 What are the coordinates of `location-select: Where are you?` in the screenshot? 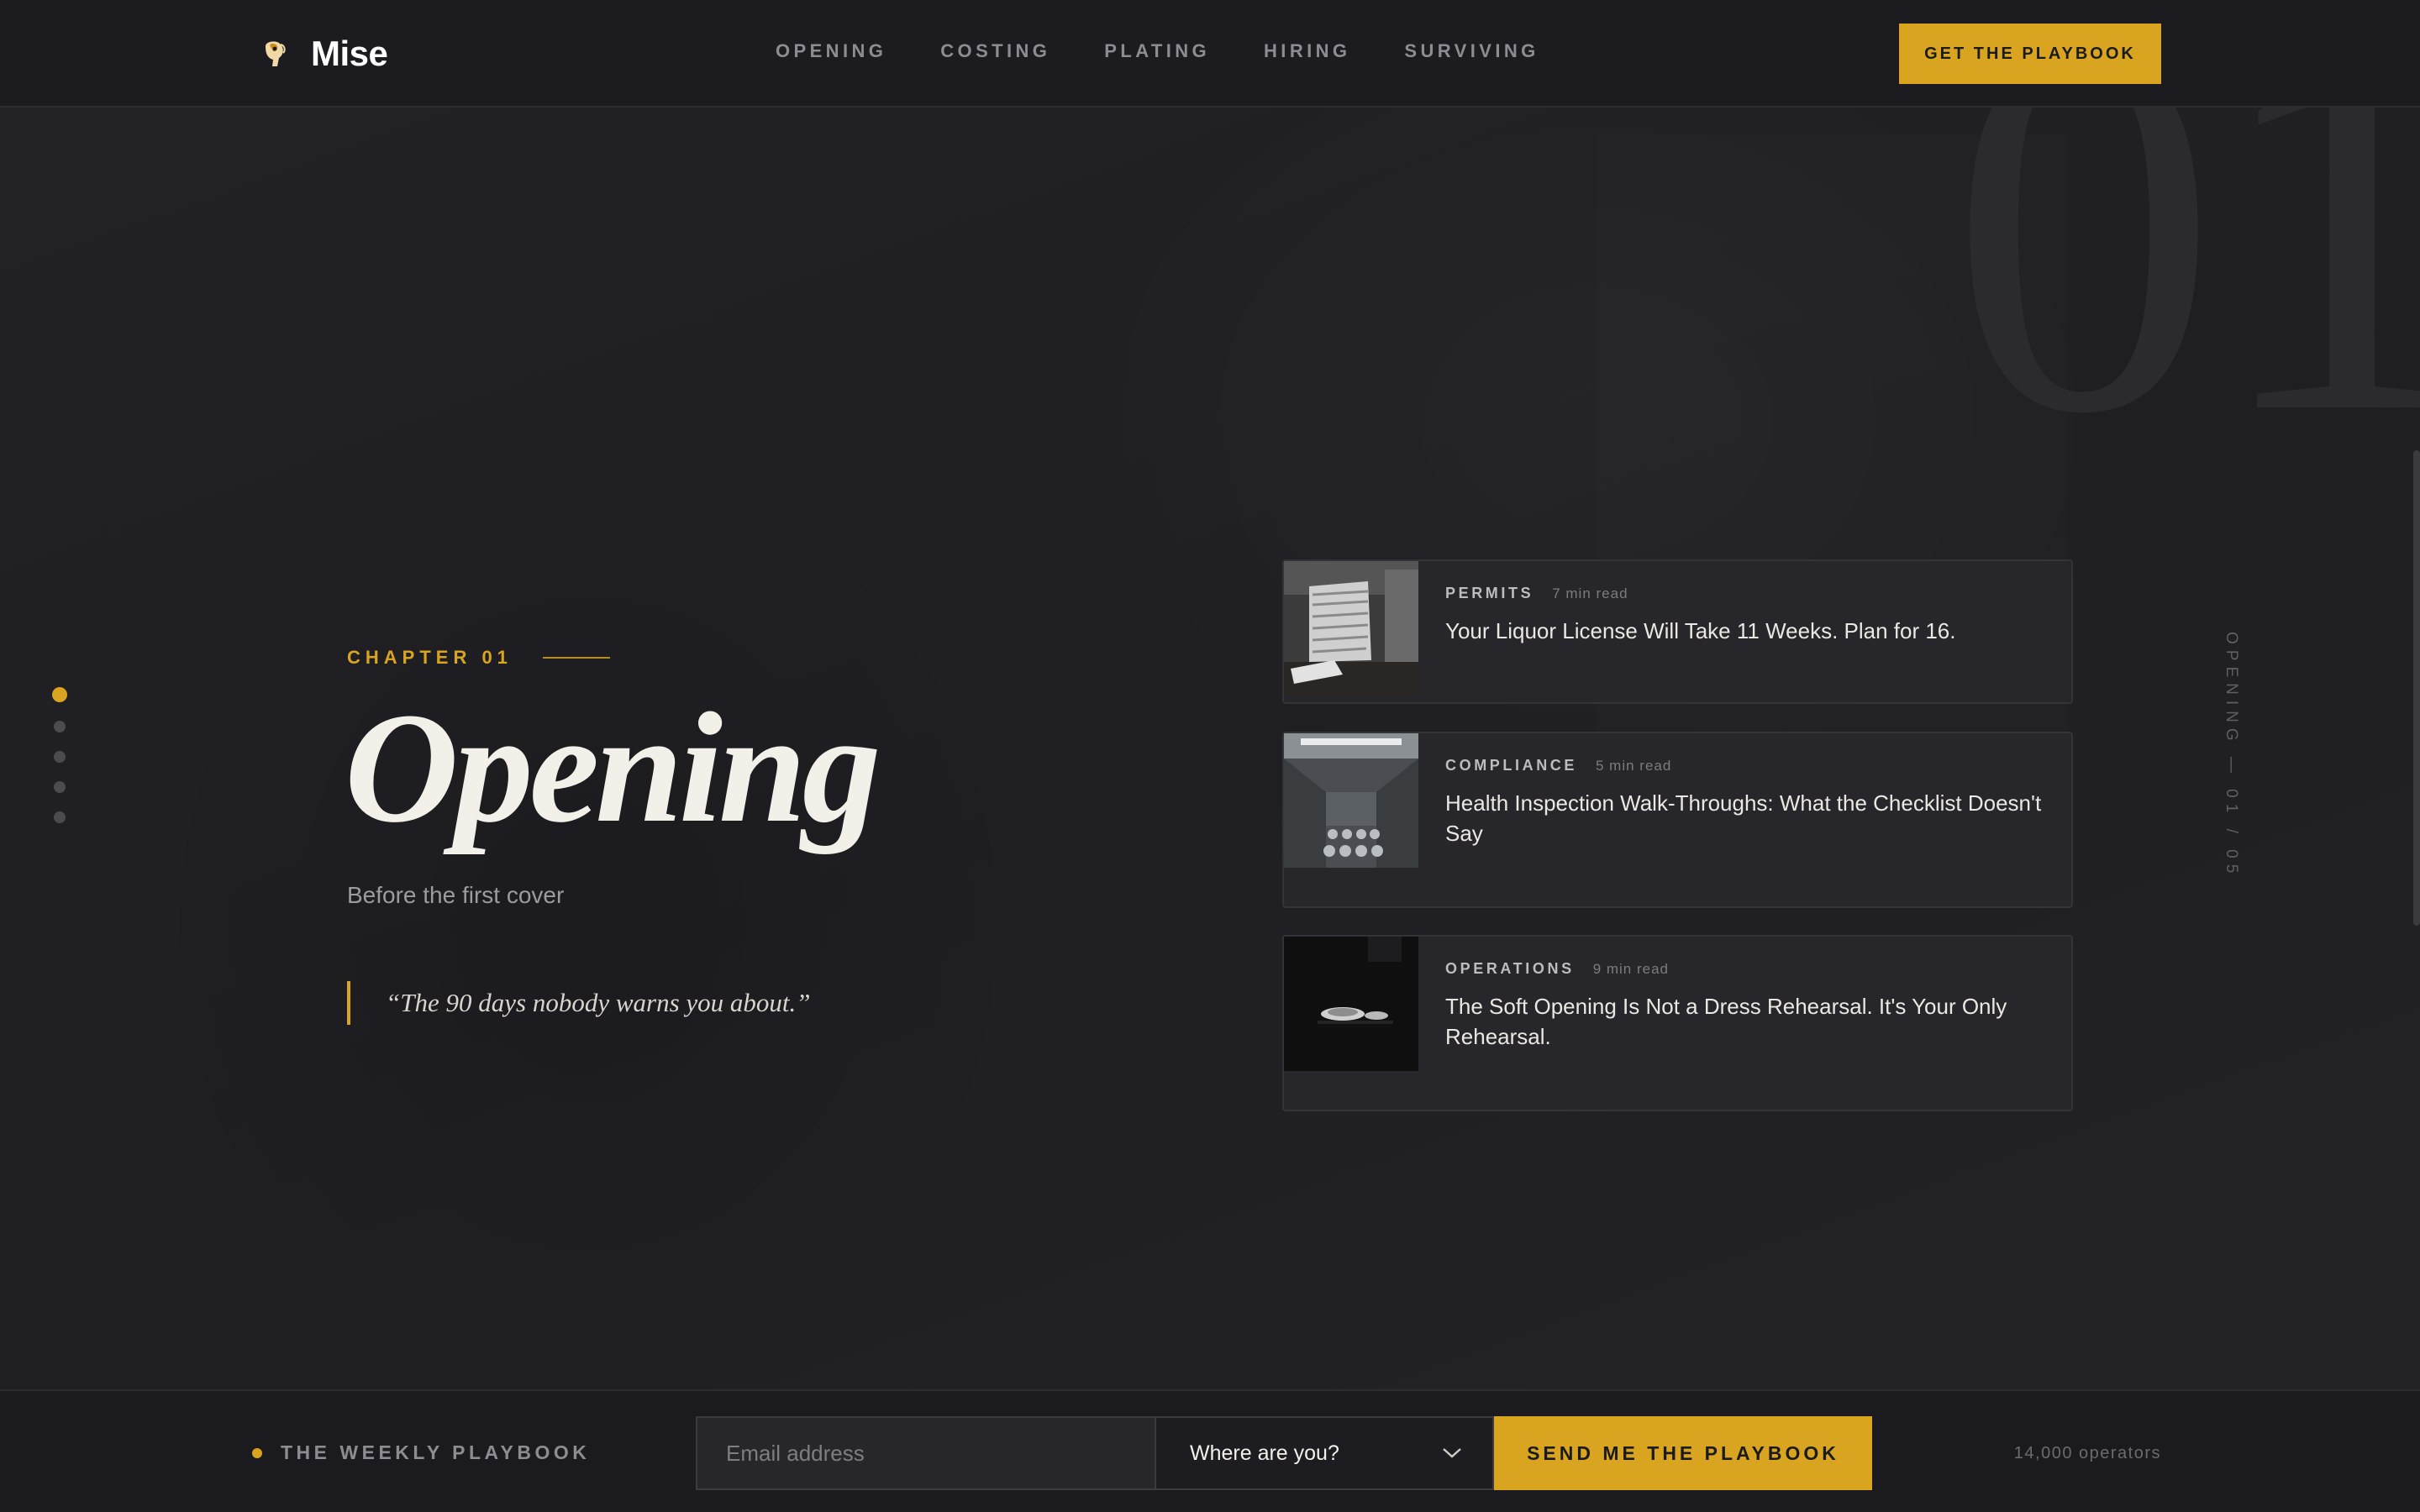 It's located at (1325, 1453).